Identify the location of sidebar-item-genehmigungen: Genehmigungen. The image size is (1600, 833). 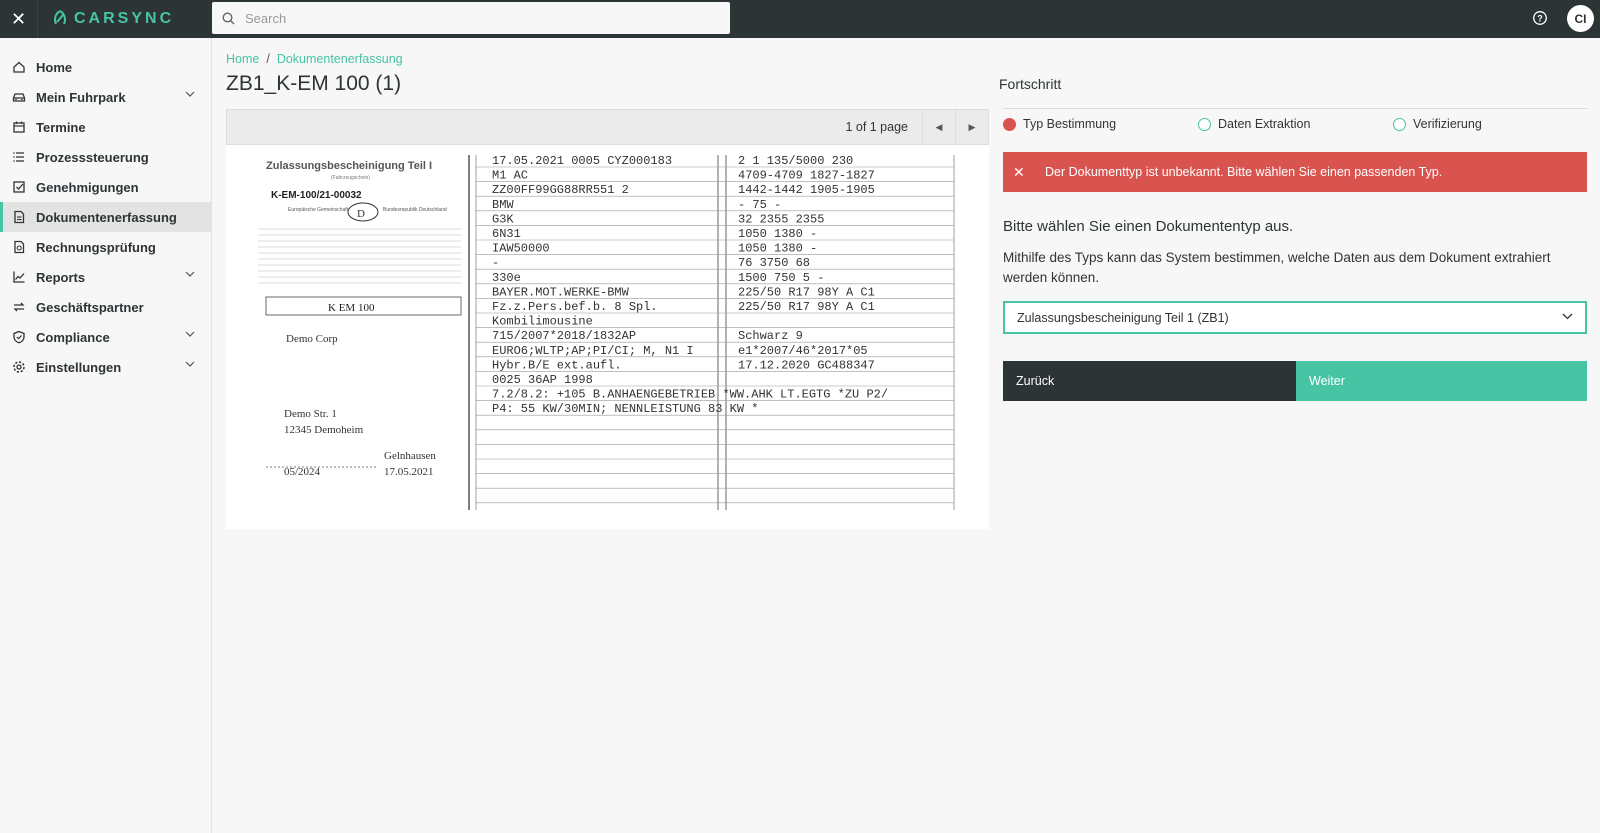
(105, 187).